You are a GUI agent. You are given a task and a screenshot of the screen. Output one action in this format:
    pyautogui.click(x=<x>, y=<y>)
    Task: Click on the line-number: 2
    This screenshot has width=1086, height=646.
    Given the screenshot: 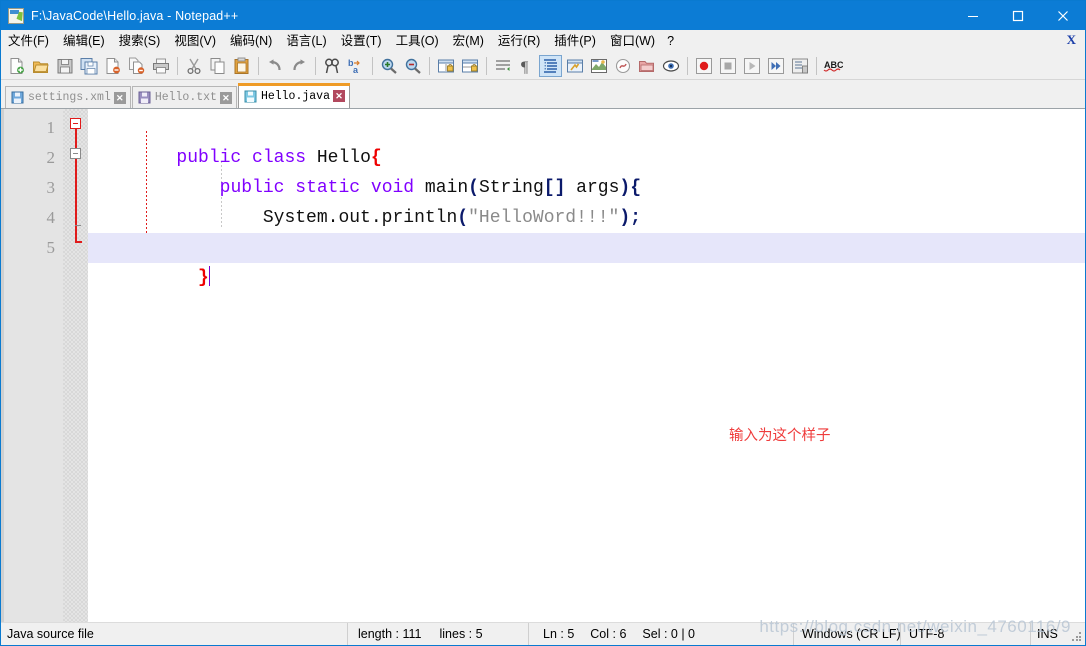 What is the action you would take?
    pyautogui.click(x=51, y=157)
    